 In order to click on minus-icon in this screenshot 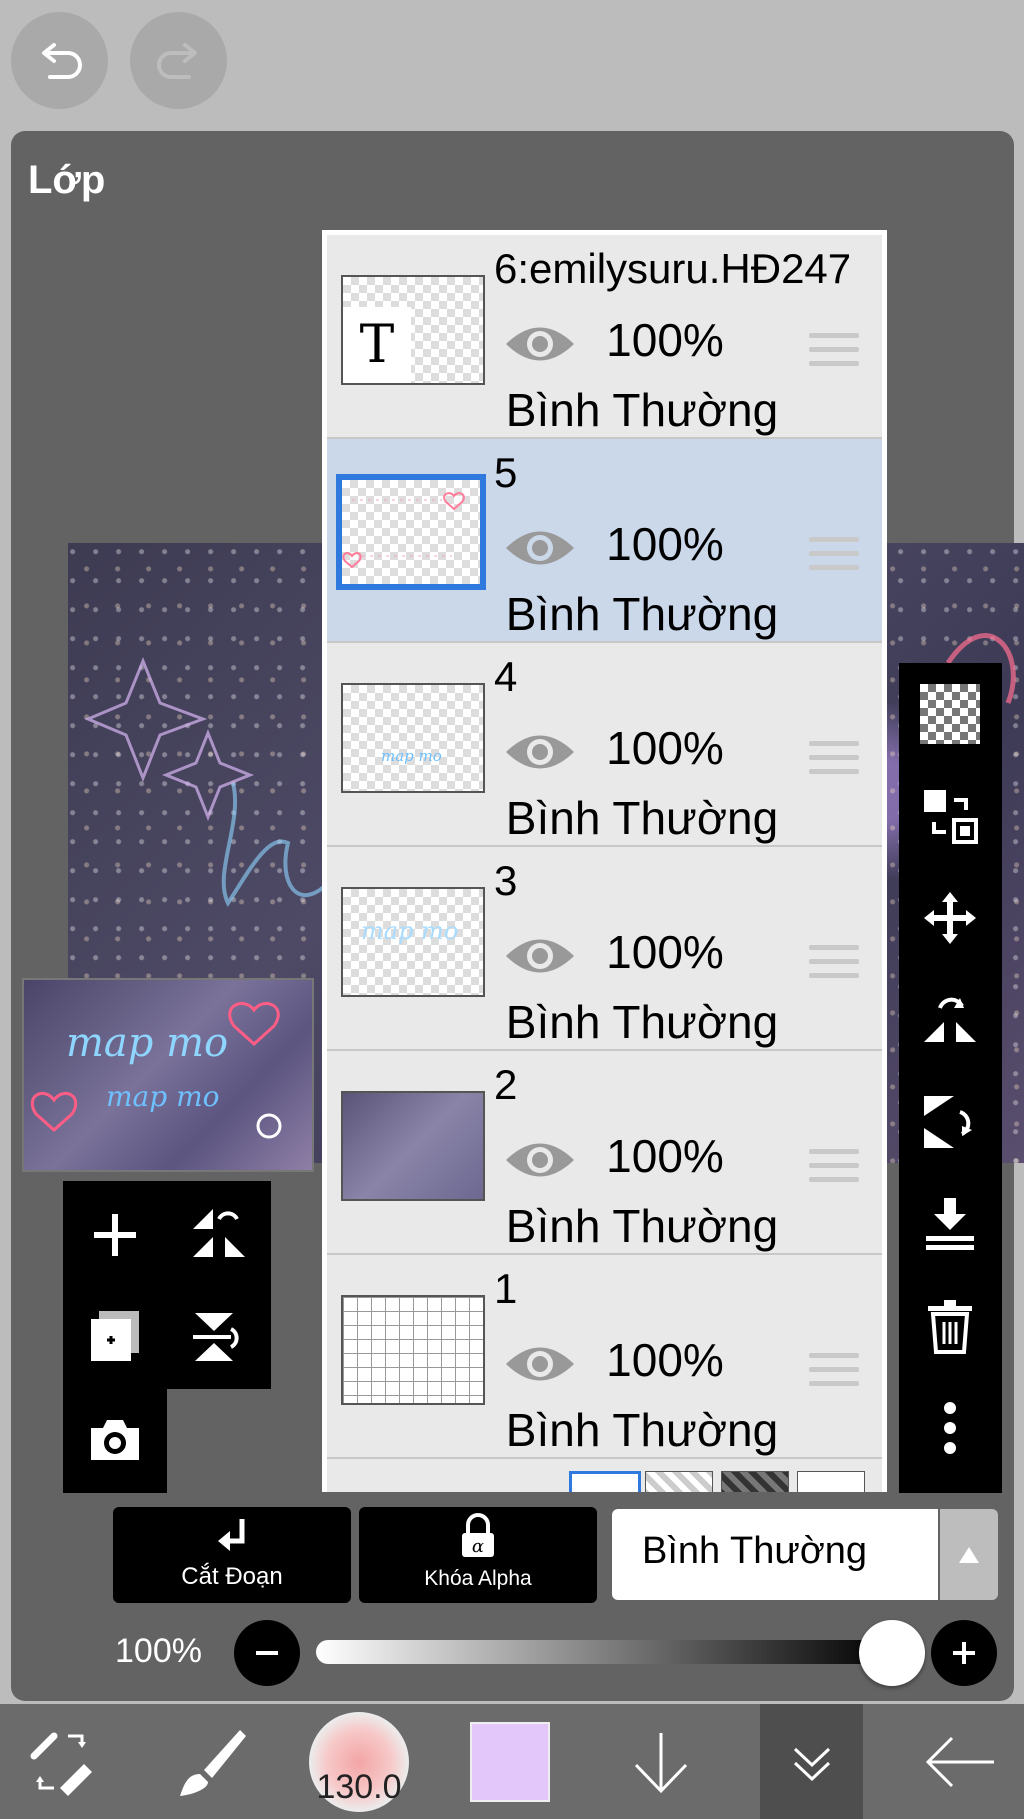, I will do `click(267, 1653)`.